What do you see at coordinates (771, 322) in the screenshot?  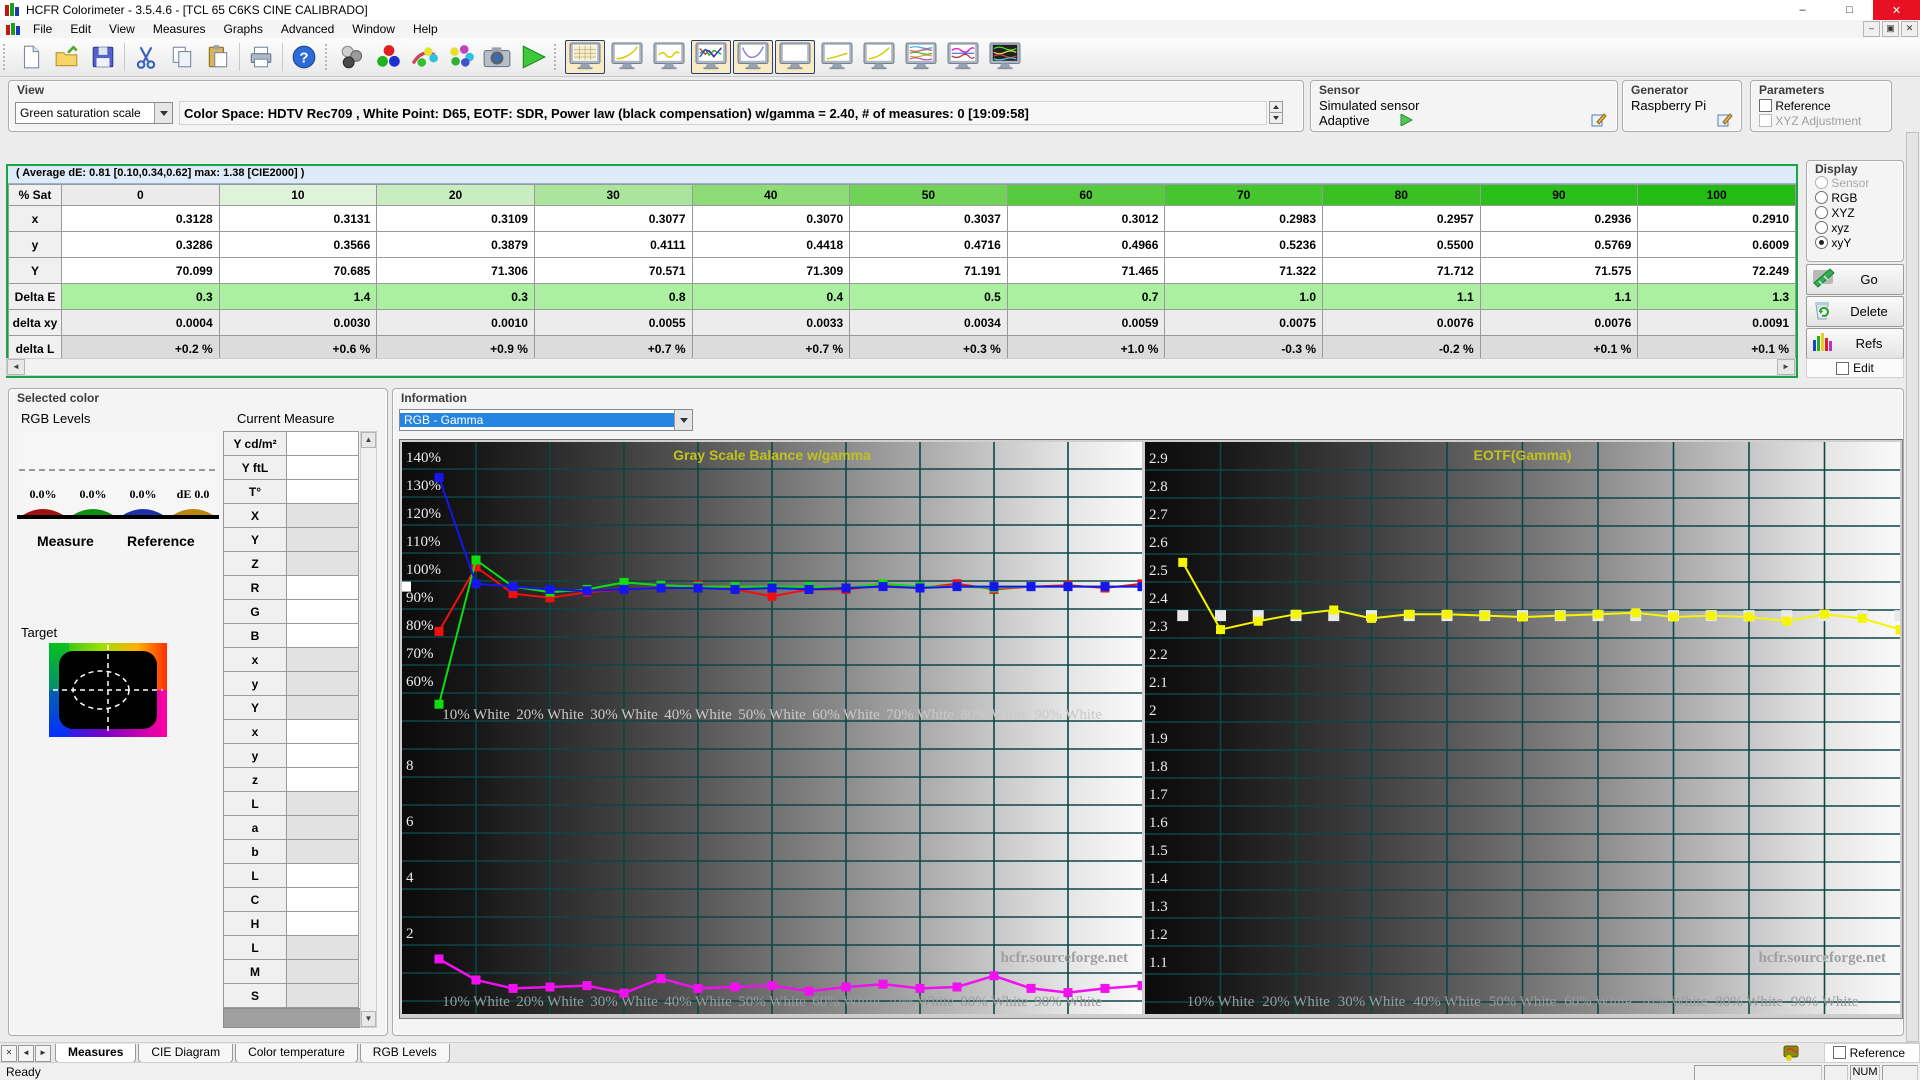 I see `cell: 0.0033` at bounding box center [771, 322].